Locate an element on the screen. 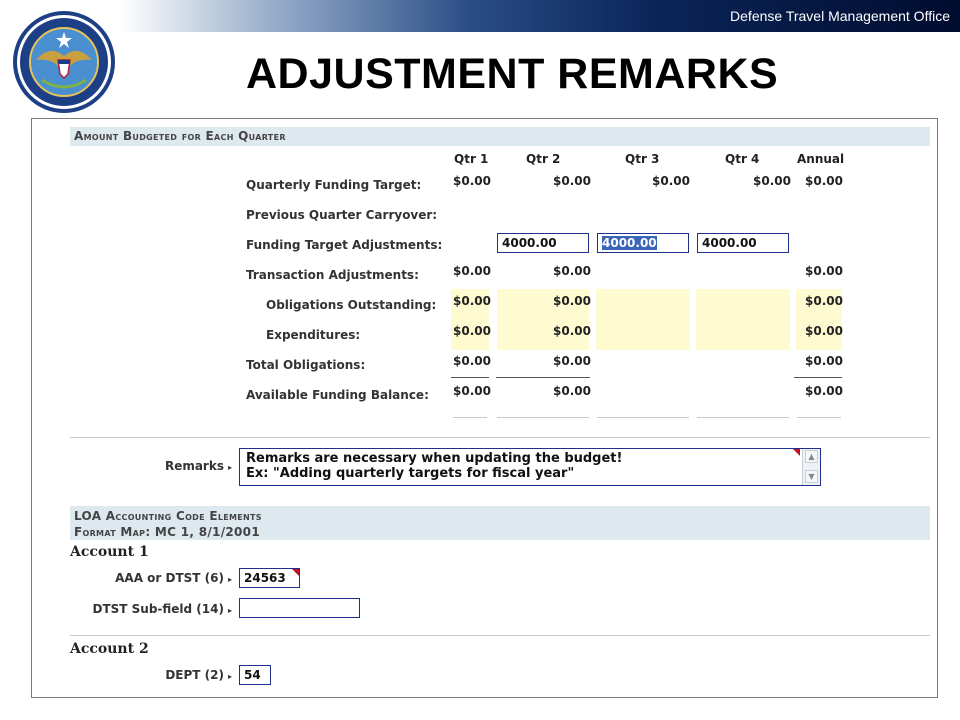 Image resolution: width=960 pixels, height=720 pixels. subtotal-rule-annual is located at coordinates (818, 377).